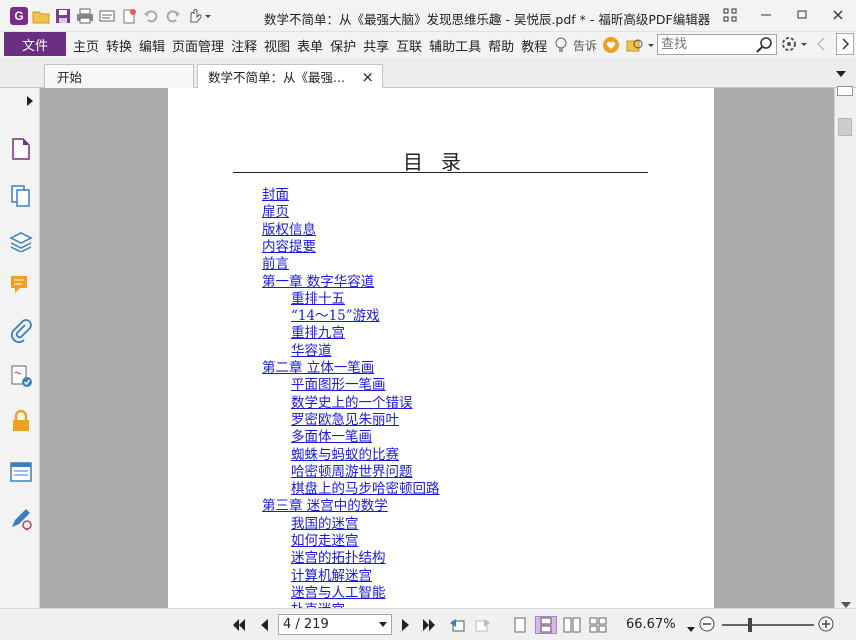 Image resolution: width=856 pixels, height=640 pixels. I want to click on menu-form: 表单, so click(310, 45).